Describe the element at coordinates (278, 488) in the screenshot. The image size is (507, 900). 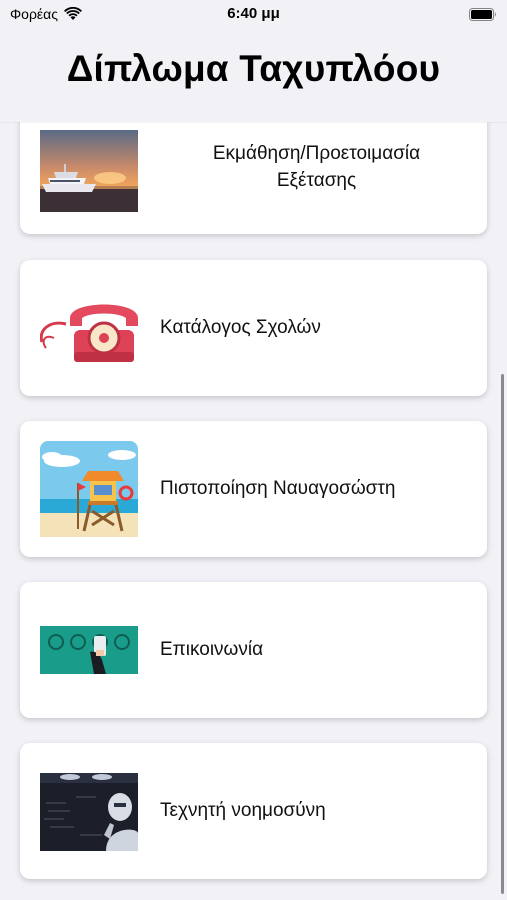
I see `menu-item-label: Πιστοποίηση Ναυαγοσώστη` at that location.